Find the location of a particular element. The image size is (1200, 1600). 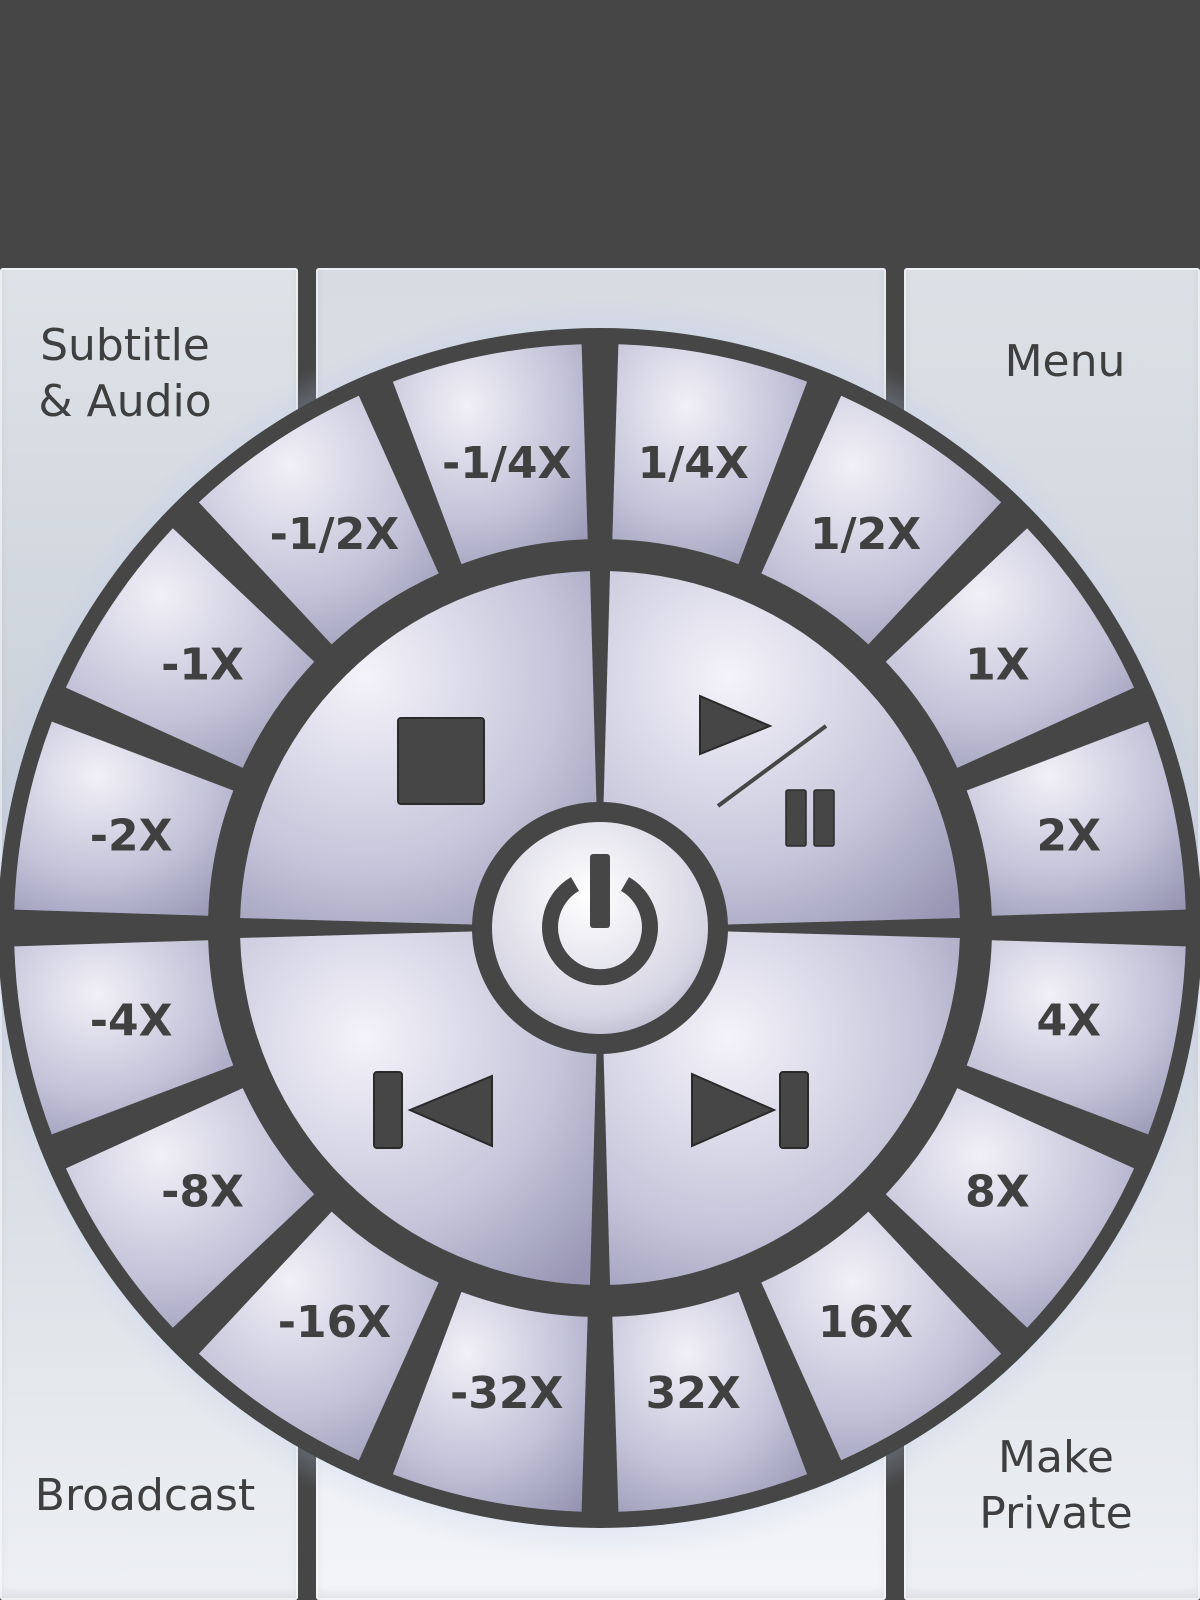

speed-label: 1X is located at coordinates (997, 665).